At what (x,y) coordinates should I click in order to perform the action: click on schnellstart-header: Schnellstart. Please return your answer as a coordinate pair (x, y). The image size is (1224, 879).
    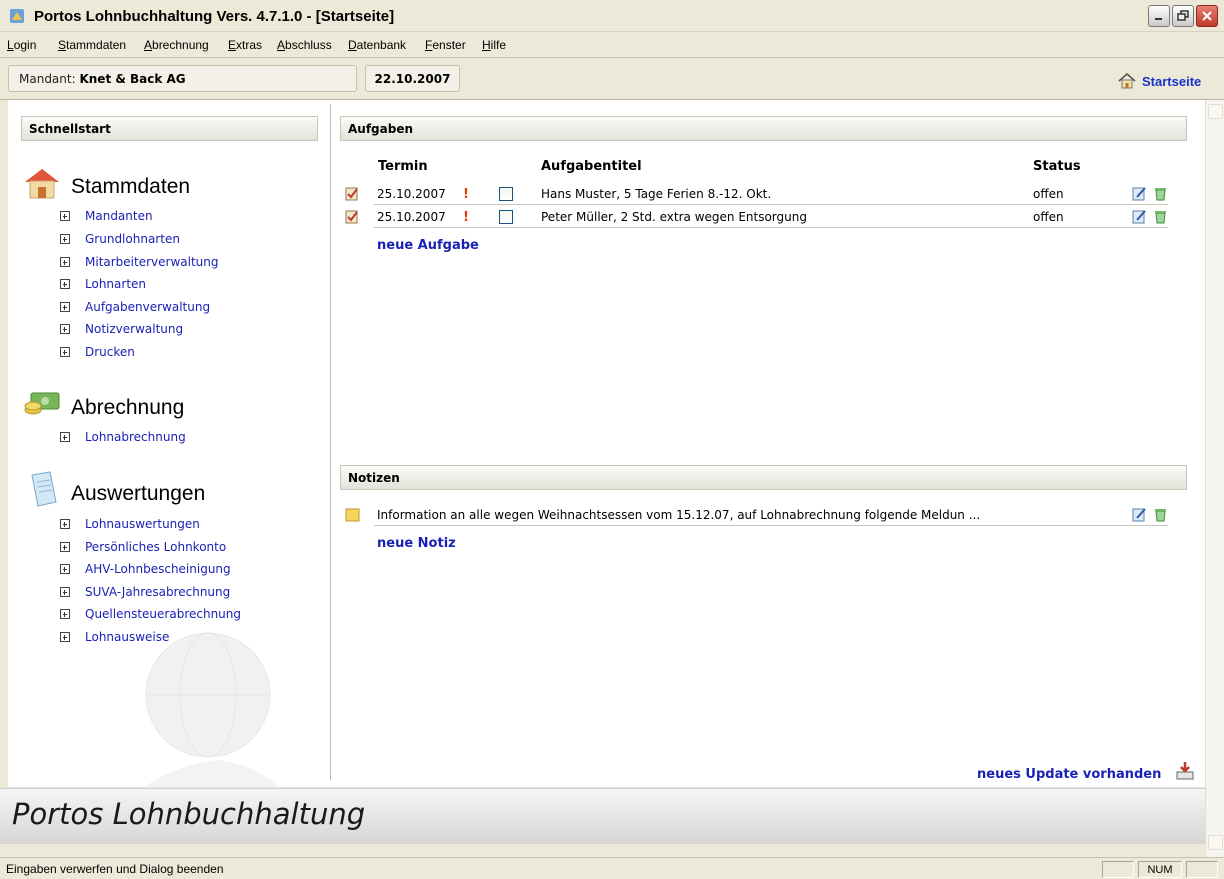
    Looking at the image, I should click on (169, 128).